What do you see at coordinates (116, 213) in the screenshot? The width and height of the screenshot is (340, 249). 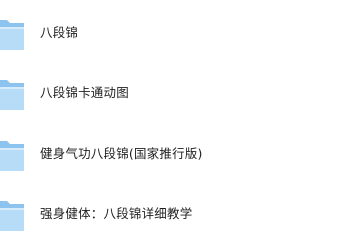 I see `folder-name: 强身健体：八段锦详细教学` at bounding box center [116, 213].